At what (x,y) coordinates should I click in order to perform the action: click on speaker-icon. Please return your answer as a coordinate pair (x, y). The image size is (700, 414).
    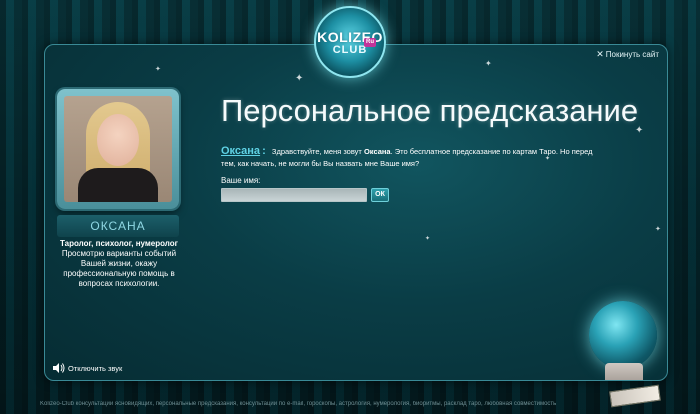
    Looking at the image, I should click on (59, 368).